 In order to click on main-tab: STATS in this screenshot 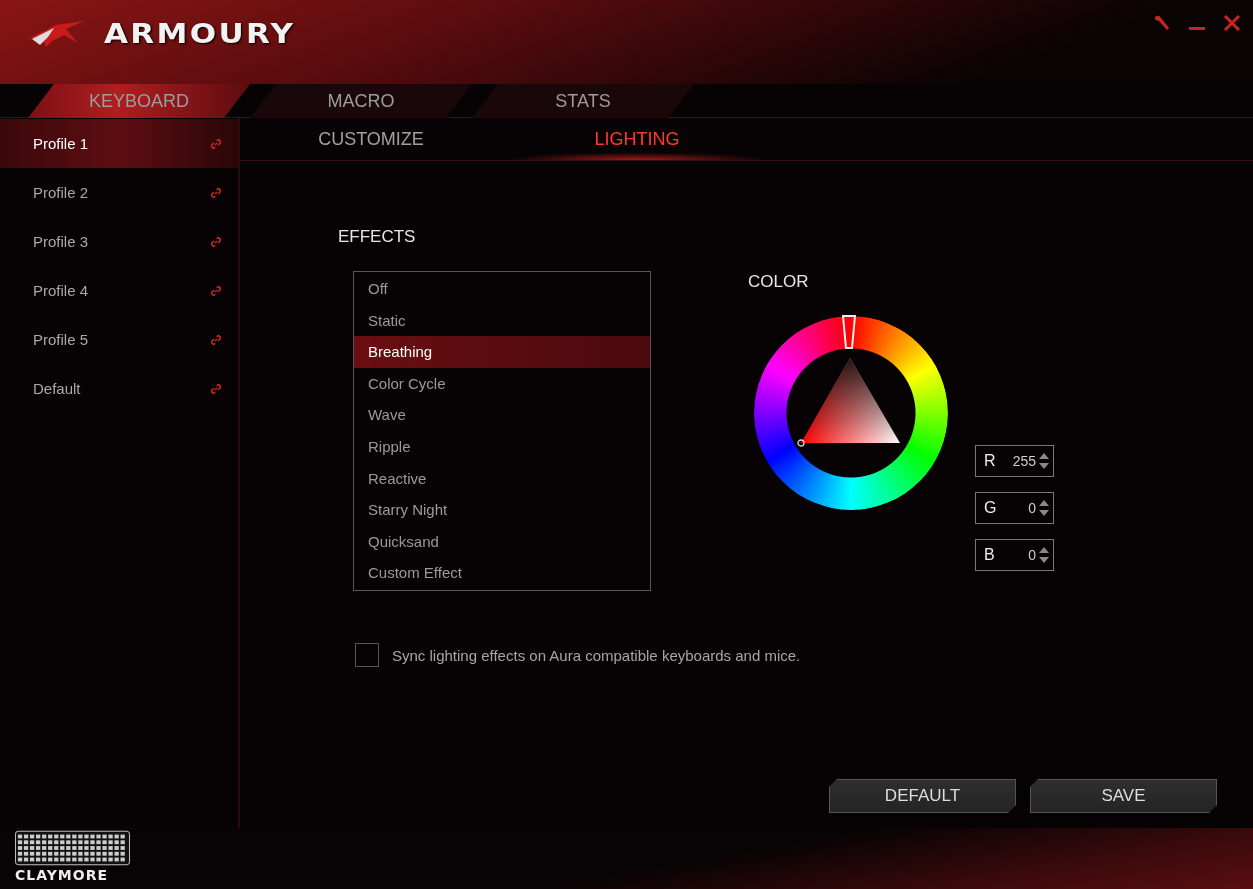, I will do `click(583, 101)`.